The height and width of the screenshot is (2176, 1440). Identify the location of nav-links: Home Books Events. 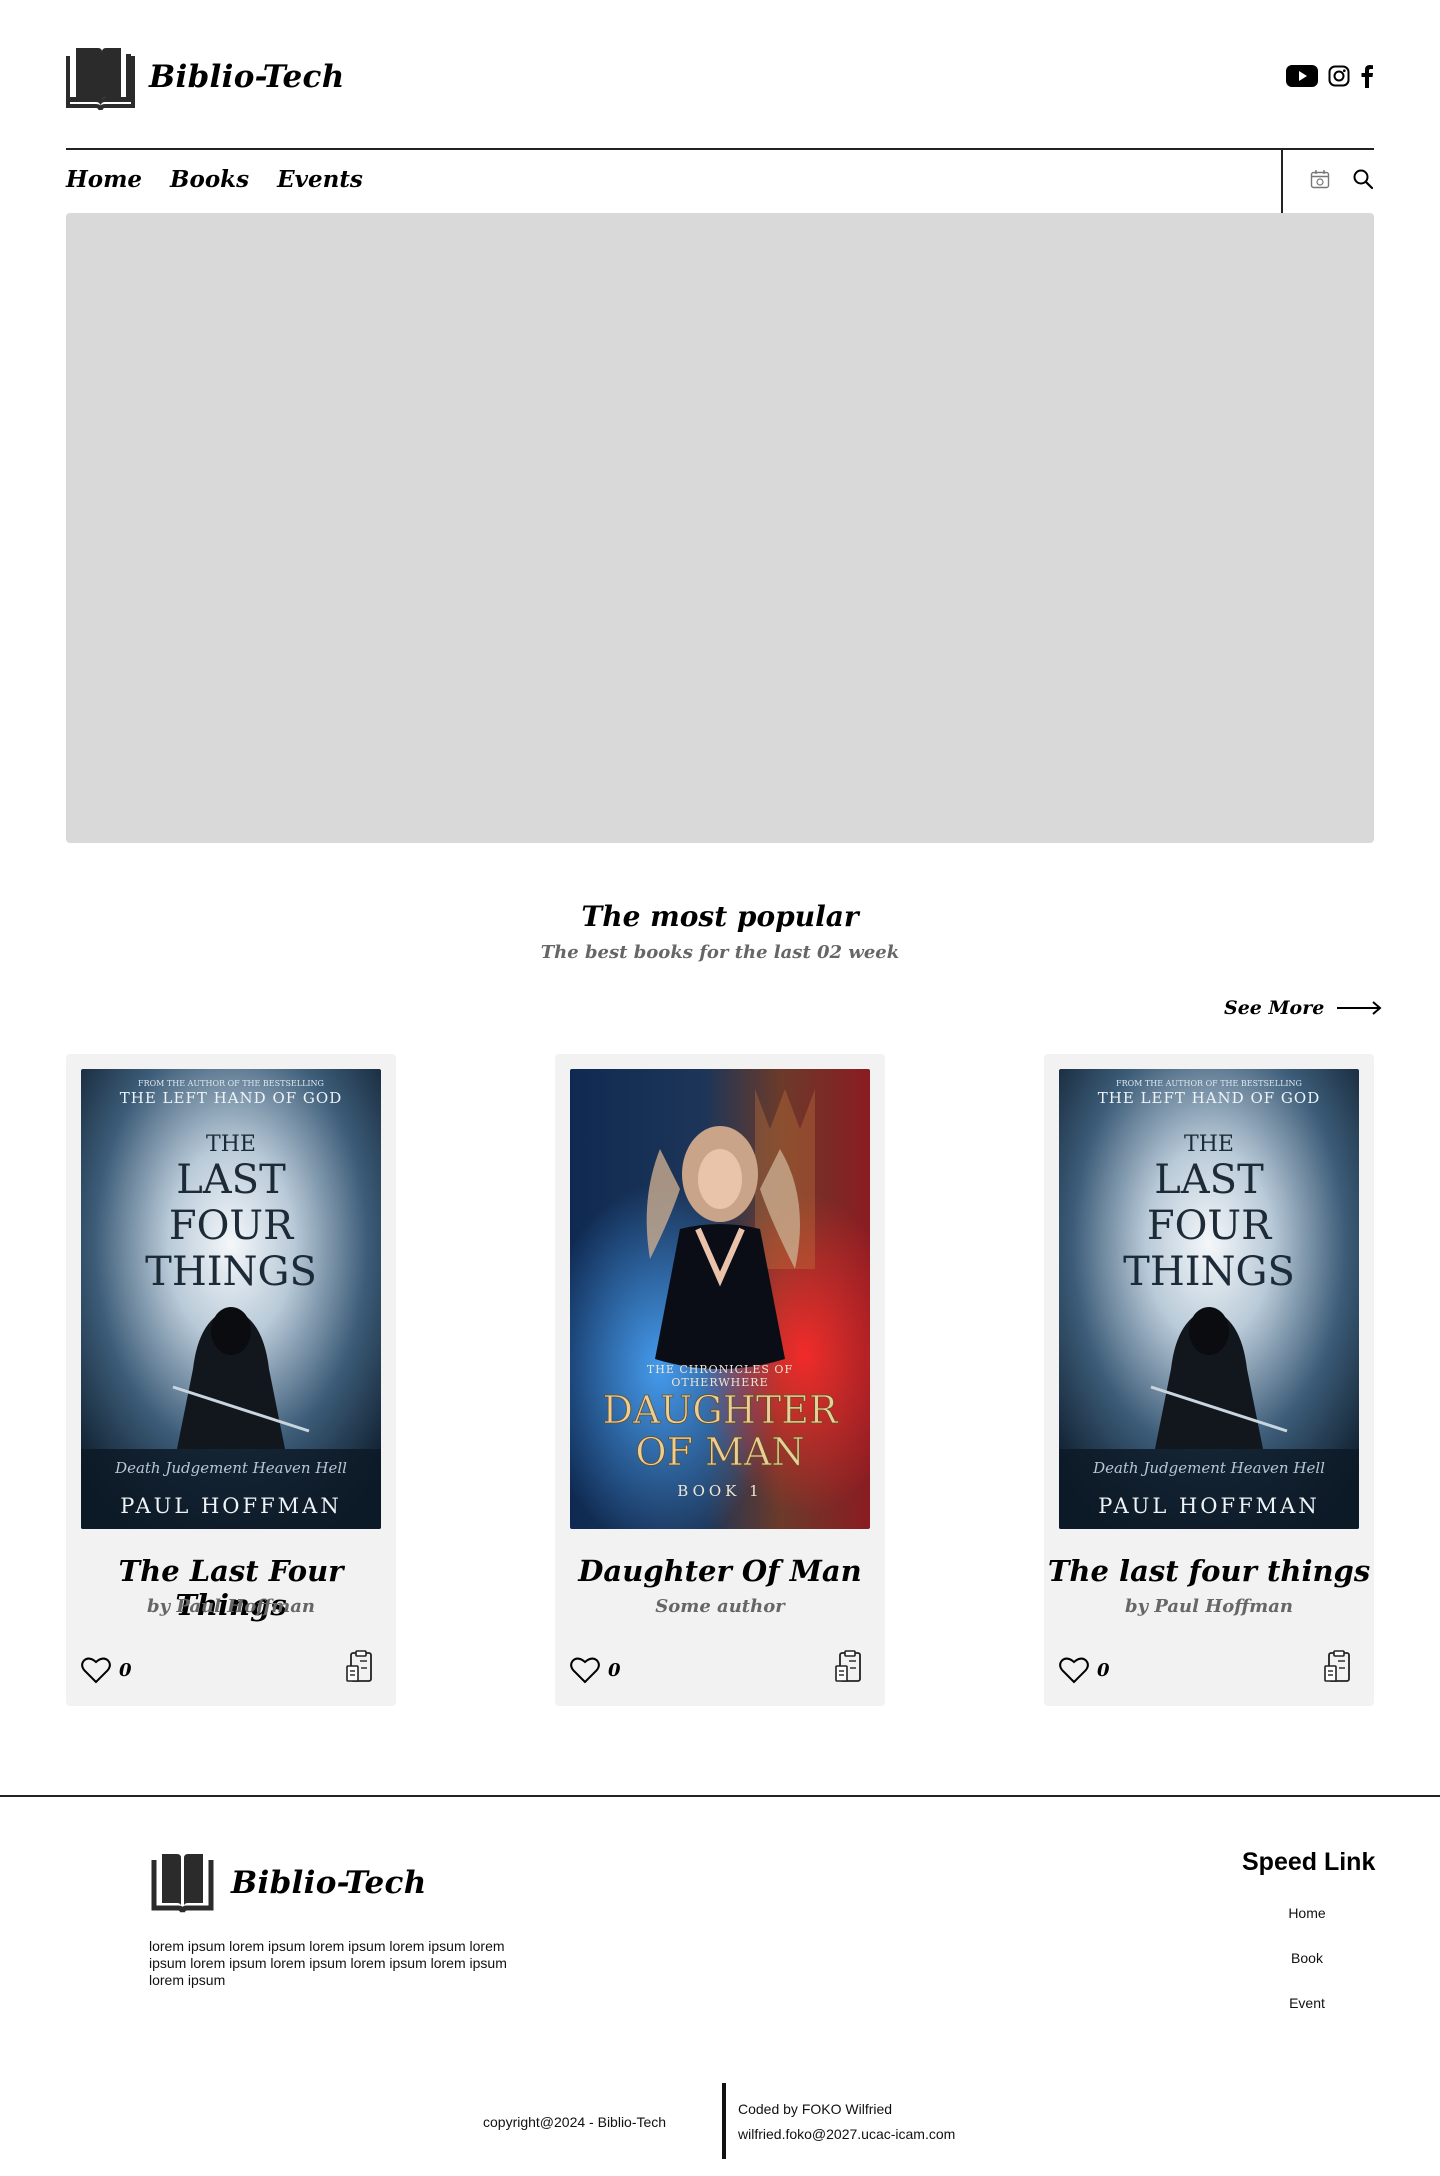
(214, 179).